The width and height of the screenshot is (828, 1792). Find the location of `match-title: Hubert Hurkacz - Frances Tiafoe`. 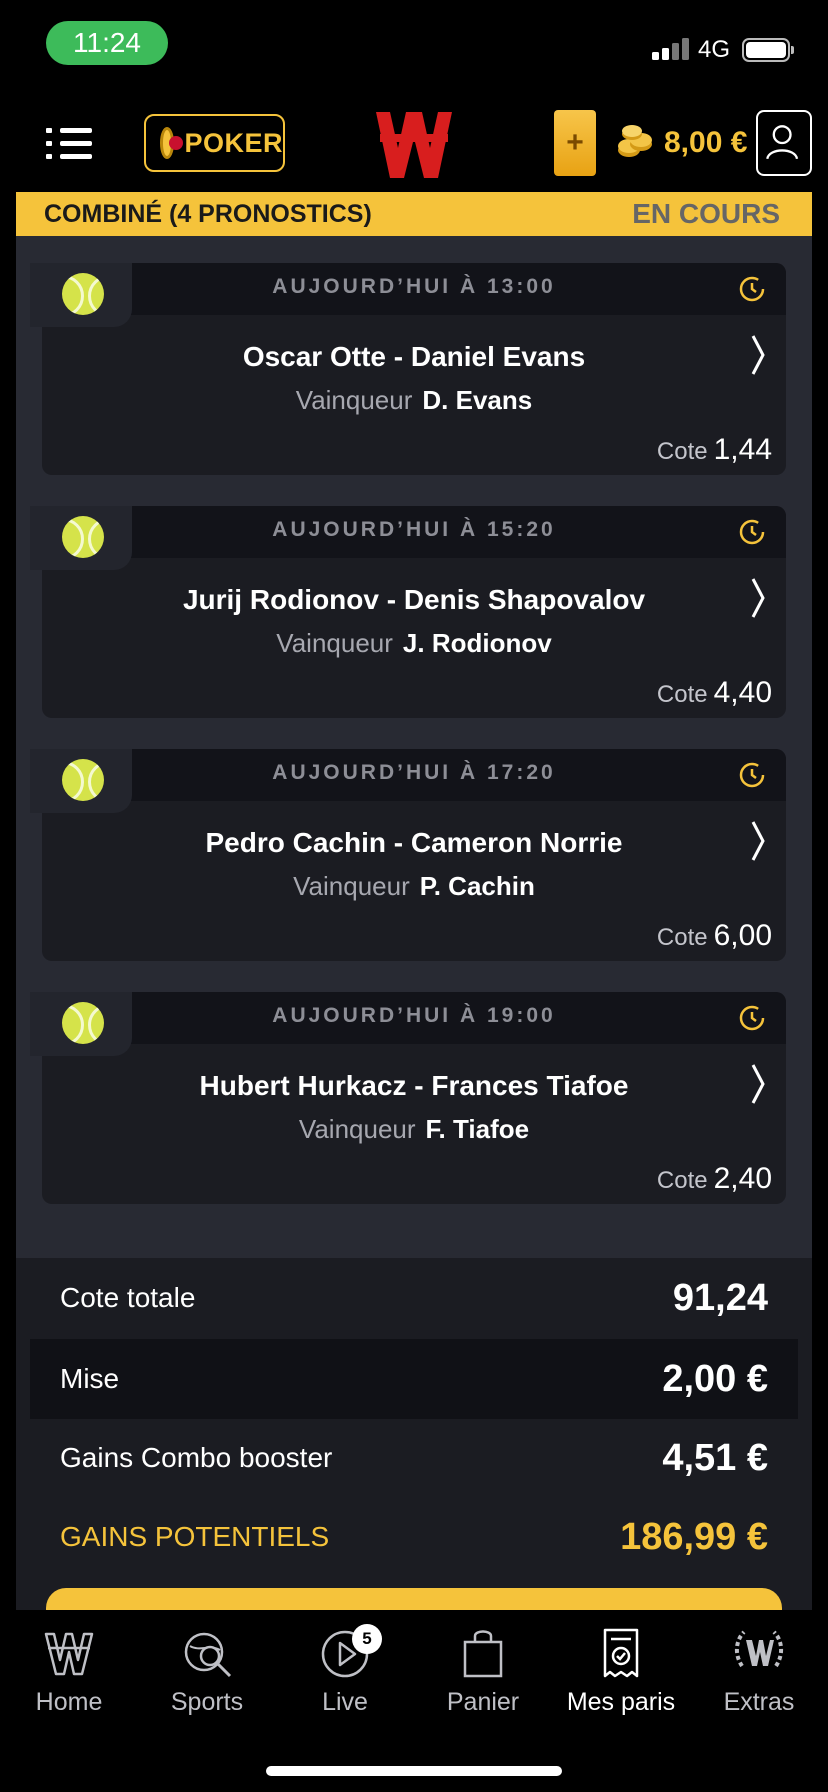

match-title: Hubert Hurkacz - Frances Tiafoe is located at coordinates (414, 1085).